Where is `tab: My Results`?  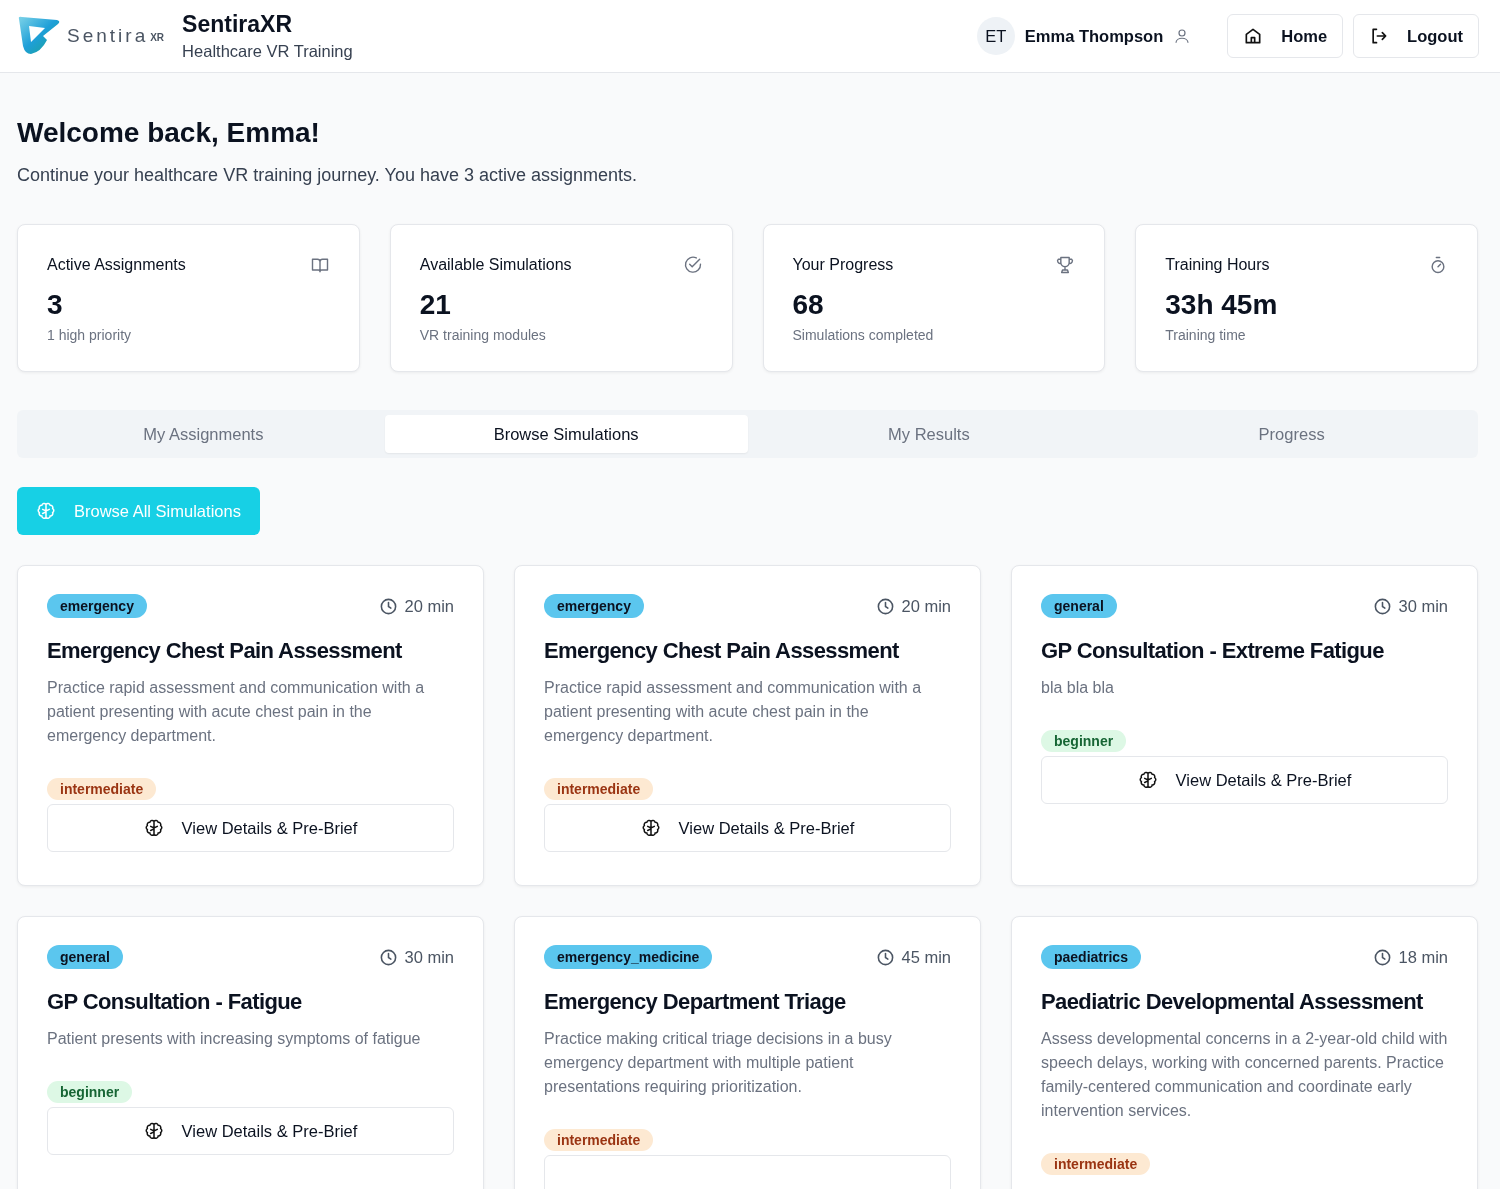
tab: My Results is located at coordinates (929, 434).